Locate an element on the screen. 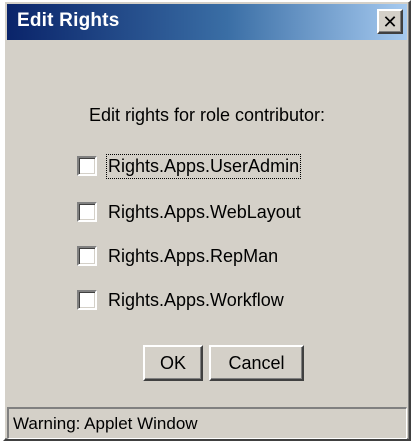 Image resolution: width=415 pixels, height=445 pixels. option-label: Rights.Apps.RepMan is located at coordinates (193, 256).